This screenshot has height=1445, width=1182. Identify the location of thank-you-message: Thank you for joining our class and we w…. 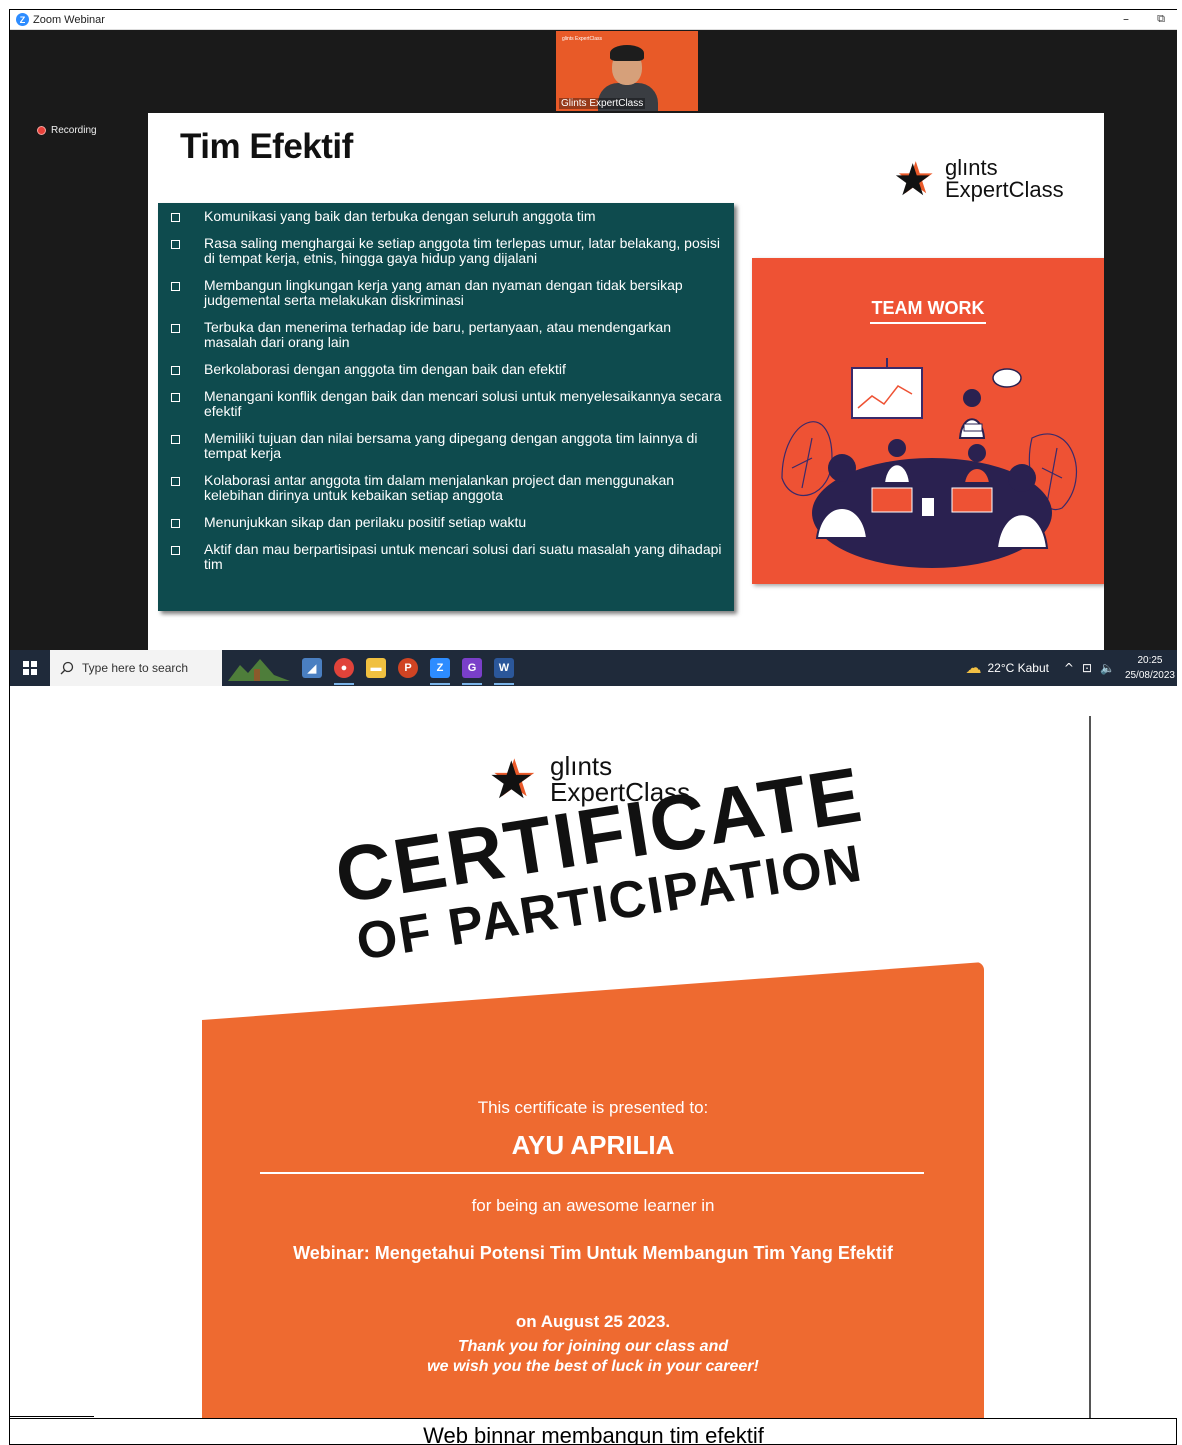
(593, 1357).